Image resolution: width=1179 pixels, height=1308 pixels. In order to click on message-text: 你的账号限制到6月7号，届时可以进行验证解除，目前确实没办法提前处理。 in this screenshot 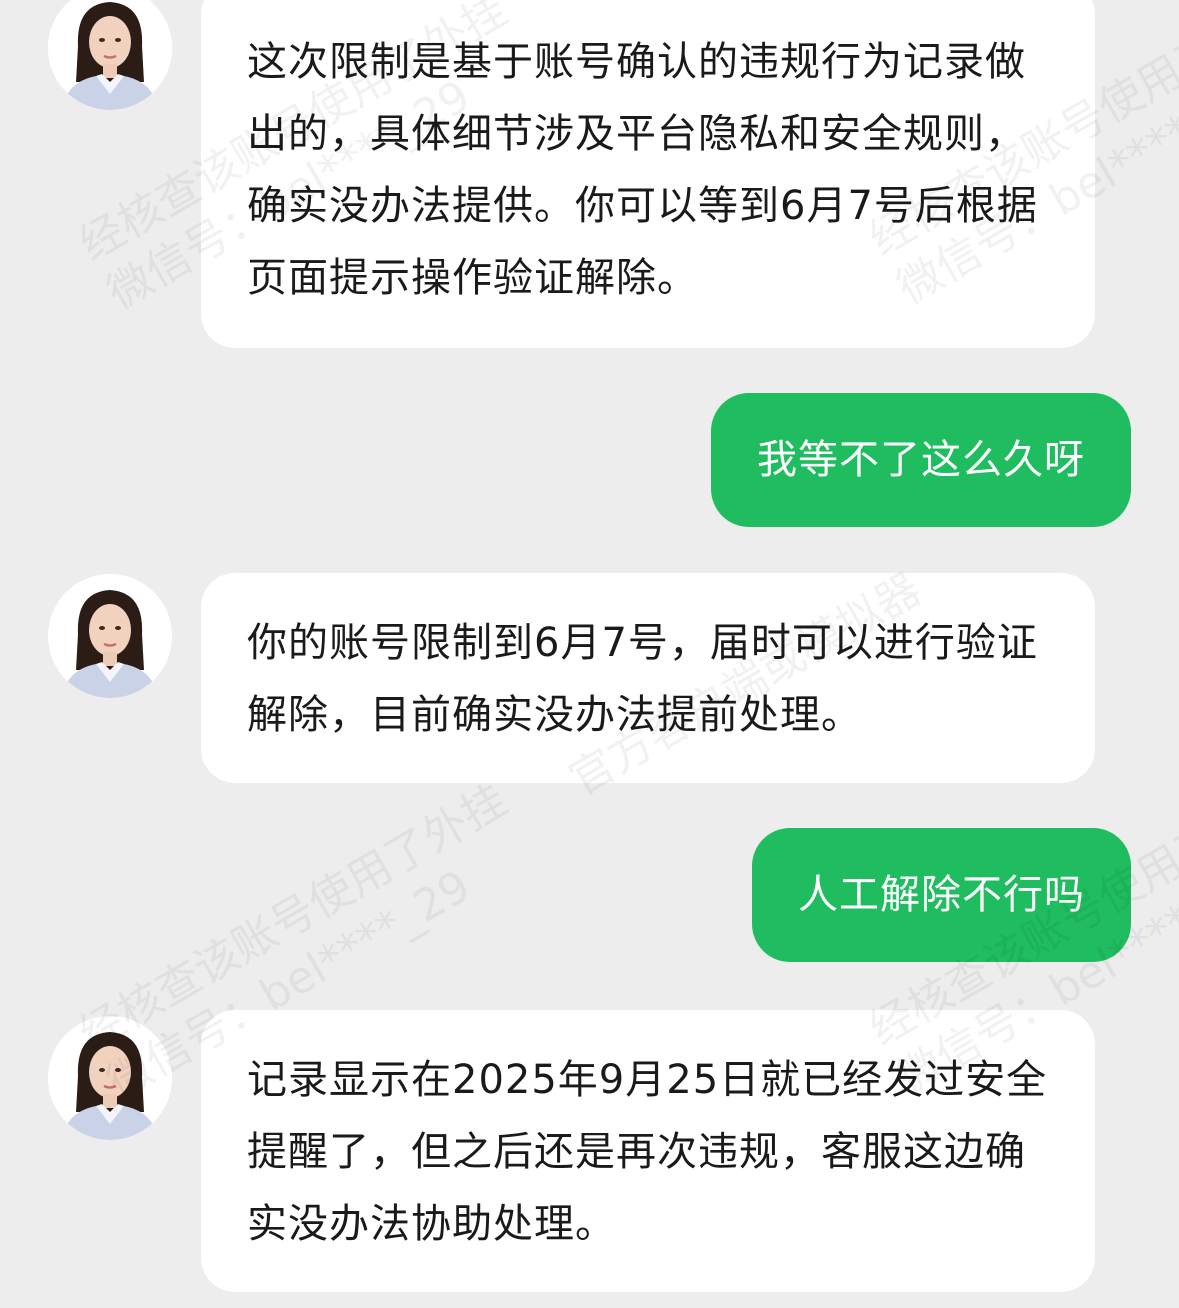, I will do `click(642, 679)`.